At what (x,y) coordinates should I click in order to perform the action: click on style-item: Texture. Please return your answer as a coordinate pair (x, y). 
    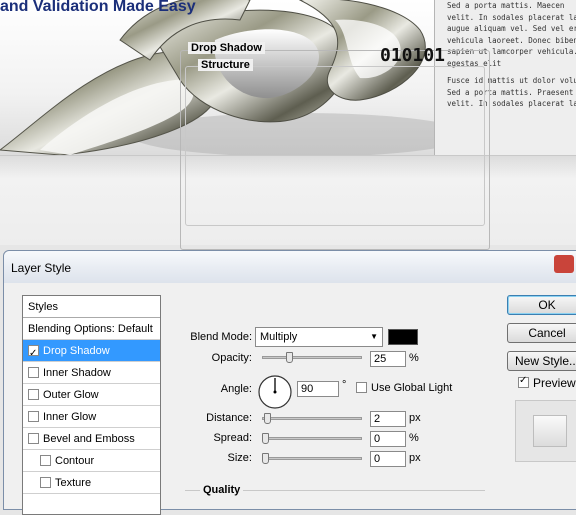
    Looking at the image, I should click on (91, 483).